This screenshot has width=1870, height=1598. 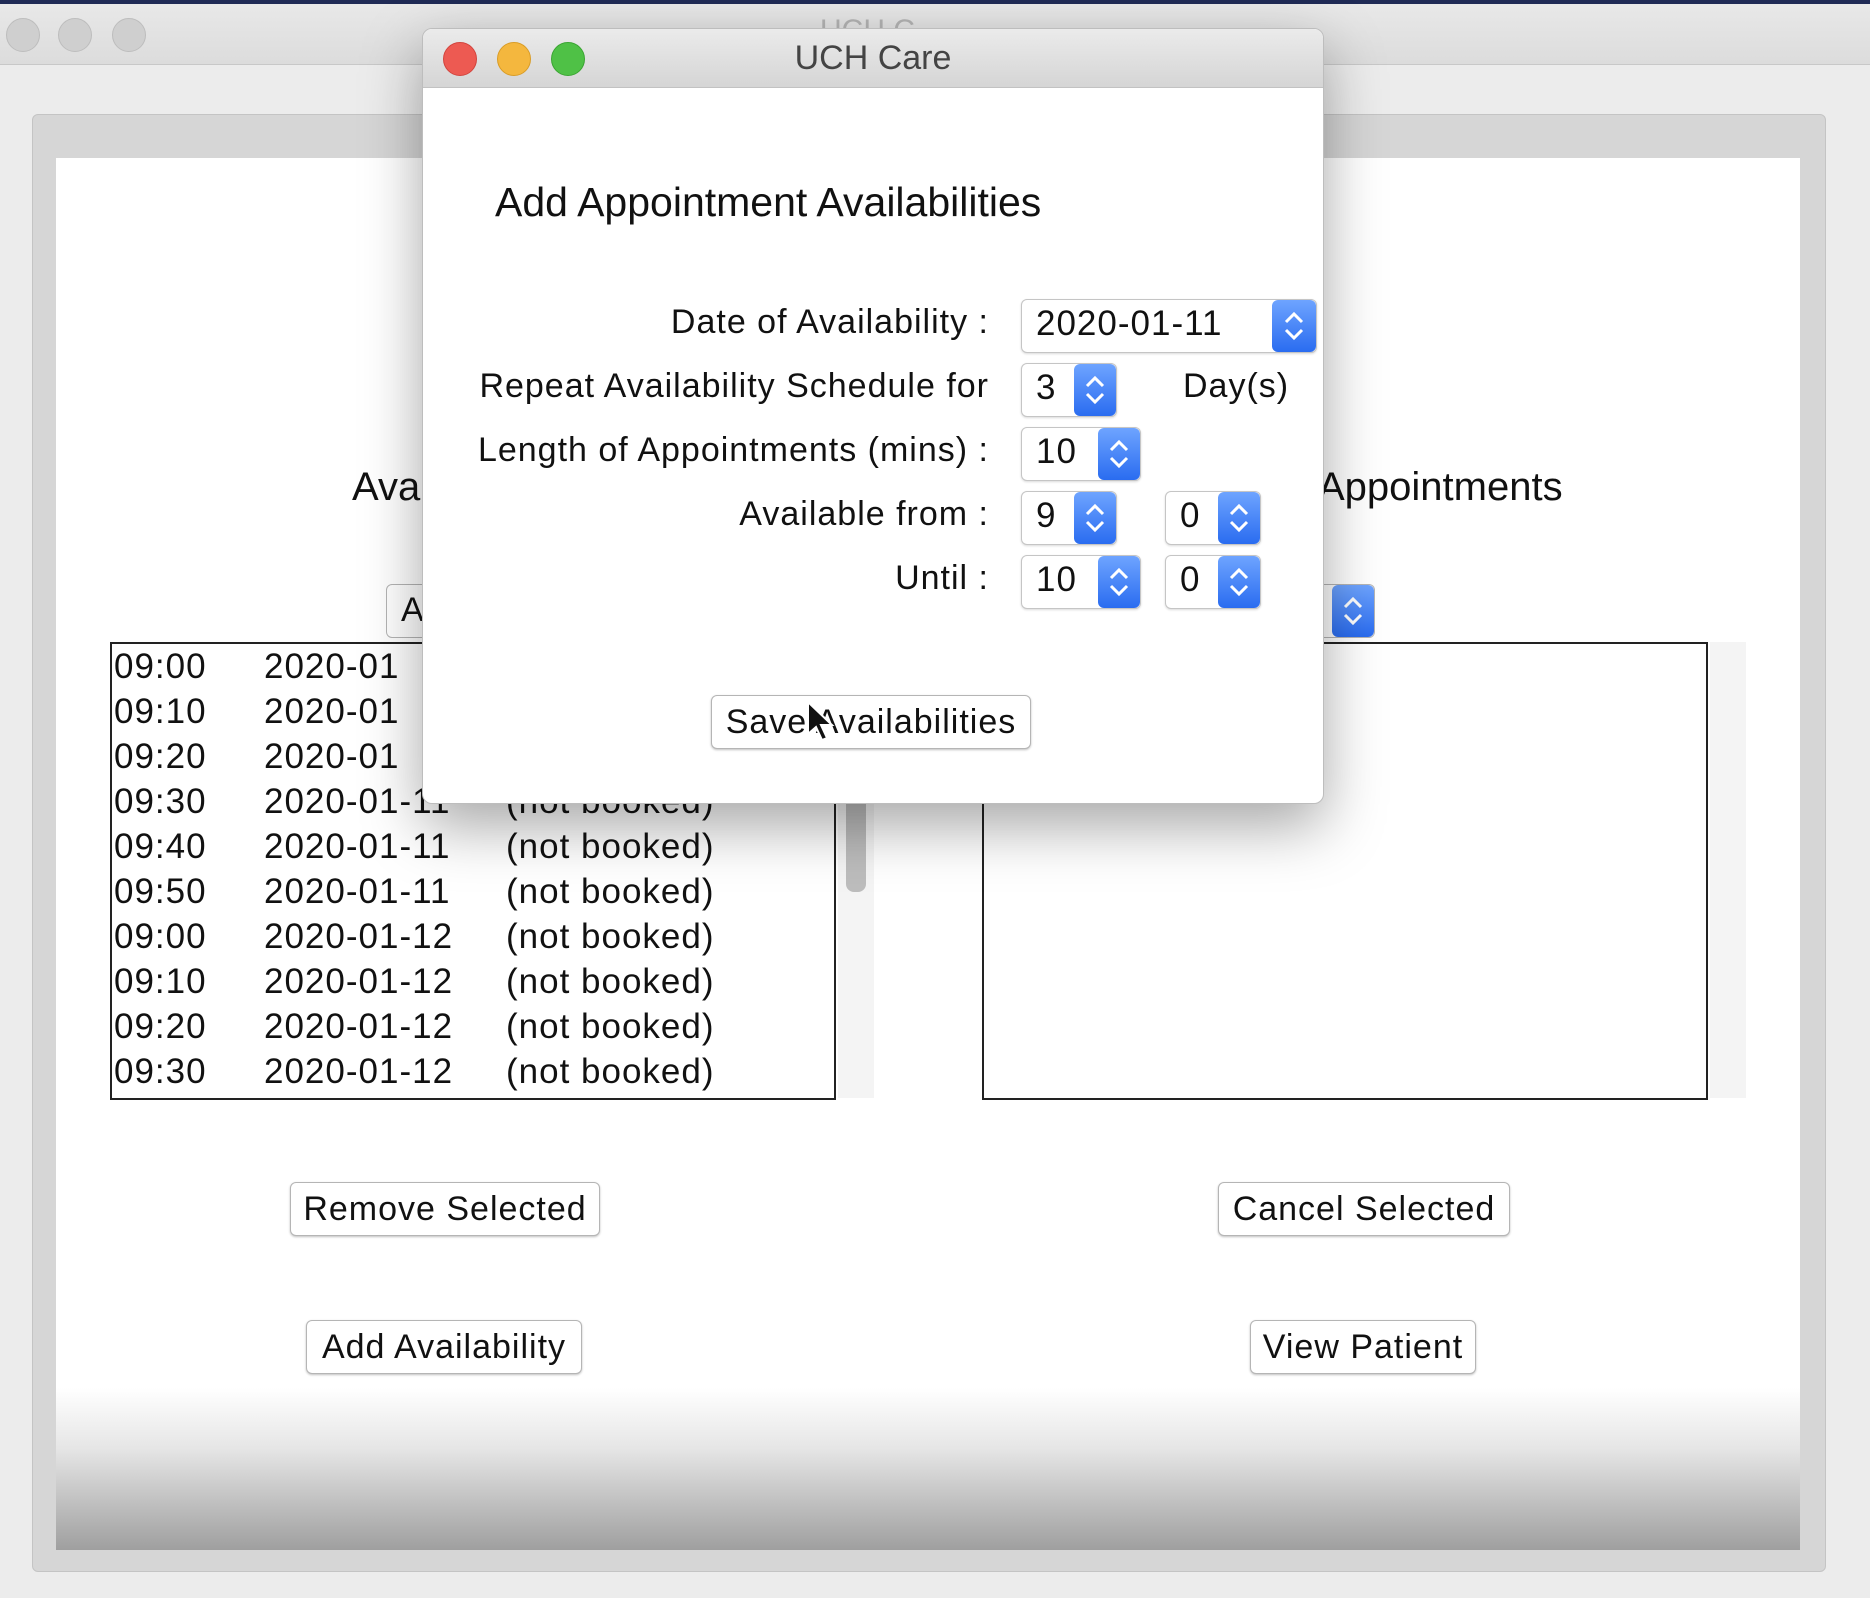 I want to click on date-spinner: 2020-01-11, so click(x=1169, y=326).